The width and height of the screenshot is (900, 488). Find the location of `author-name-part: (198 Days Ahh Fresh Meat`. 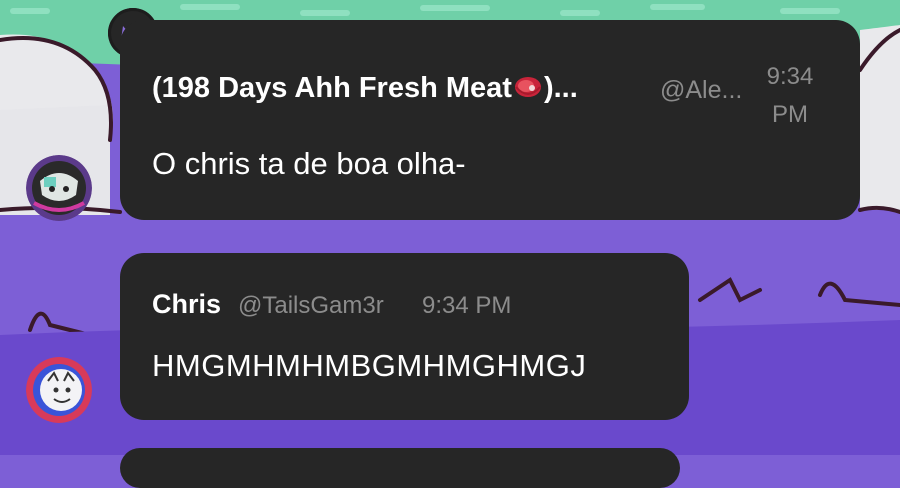

author-name-part: (198 Days Ahh Fresh Meat is located at coordinates (332, 88).